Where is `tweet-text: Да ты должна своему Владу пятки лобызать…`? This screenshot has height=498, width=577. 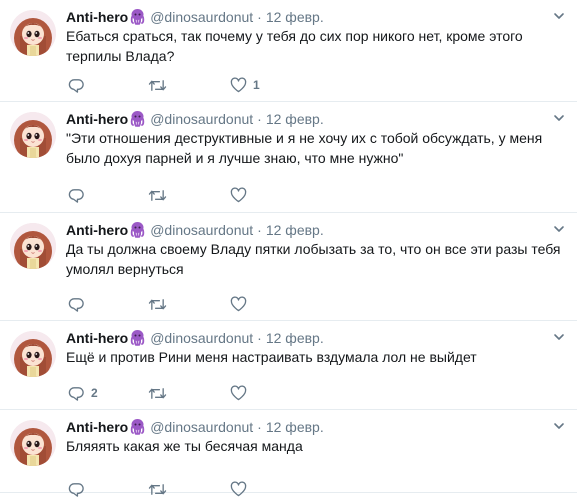
tweet-text: Да ты должна своему Владу пятки лобызать… is located at coordinates (313, 259).